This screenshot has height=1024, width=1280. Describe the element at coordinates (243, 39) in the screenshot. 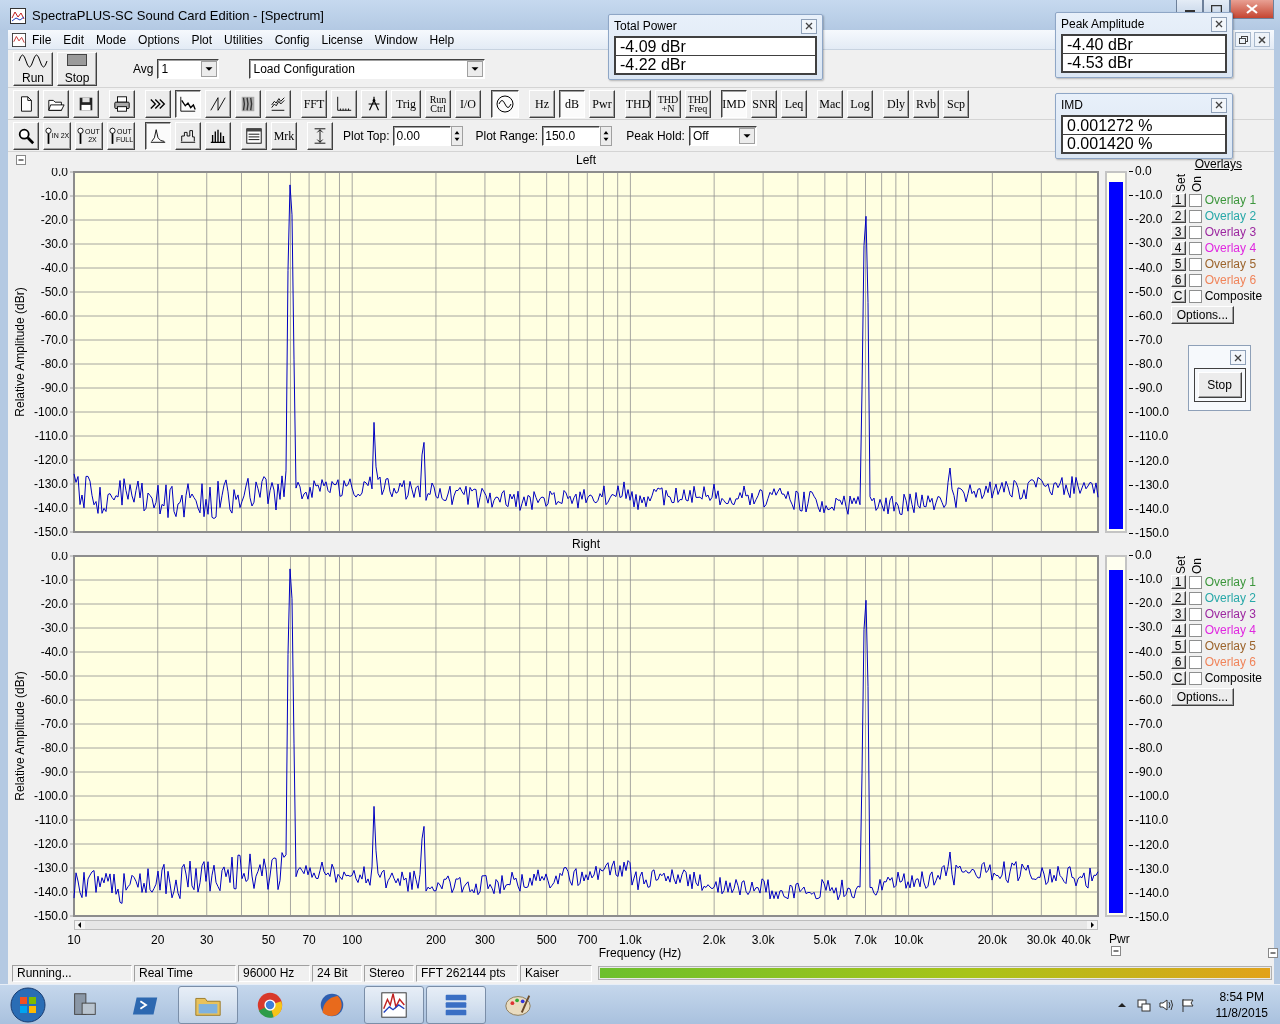

I see `menu-item: Utilities` at that location.